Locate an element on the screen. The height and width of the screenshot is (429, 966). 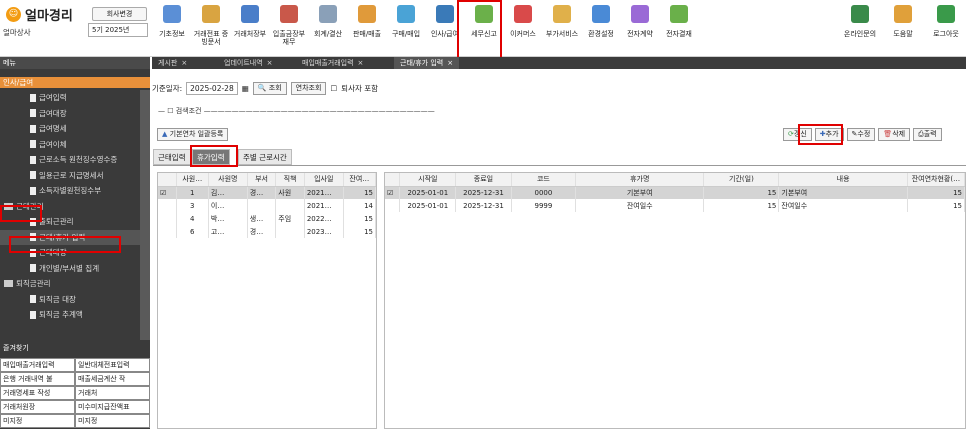
menu-approval: 전자결재 is located at coordinates (679, 21).